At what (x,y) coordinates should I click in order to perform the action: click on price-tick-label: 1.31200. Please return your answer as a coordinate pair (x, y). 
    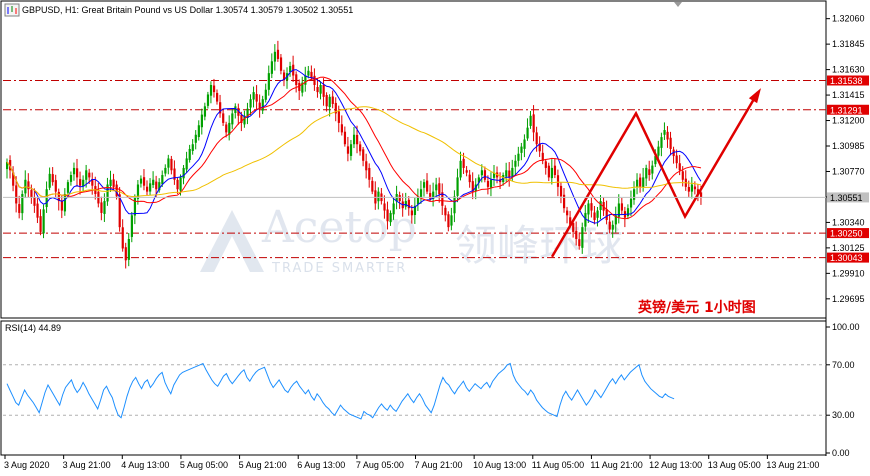
    Looking at the image, I should click on (848, 121).